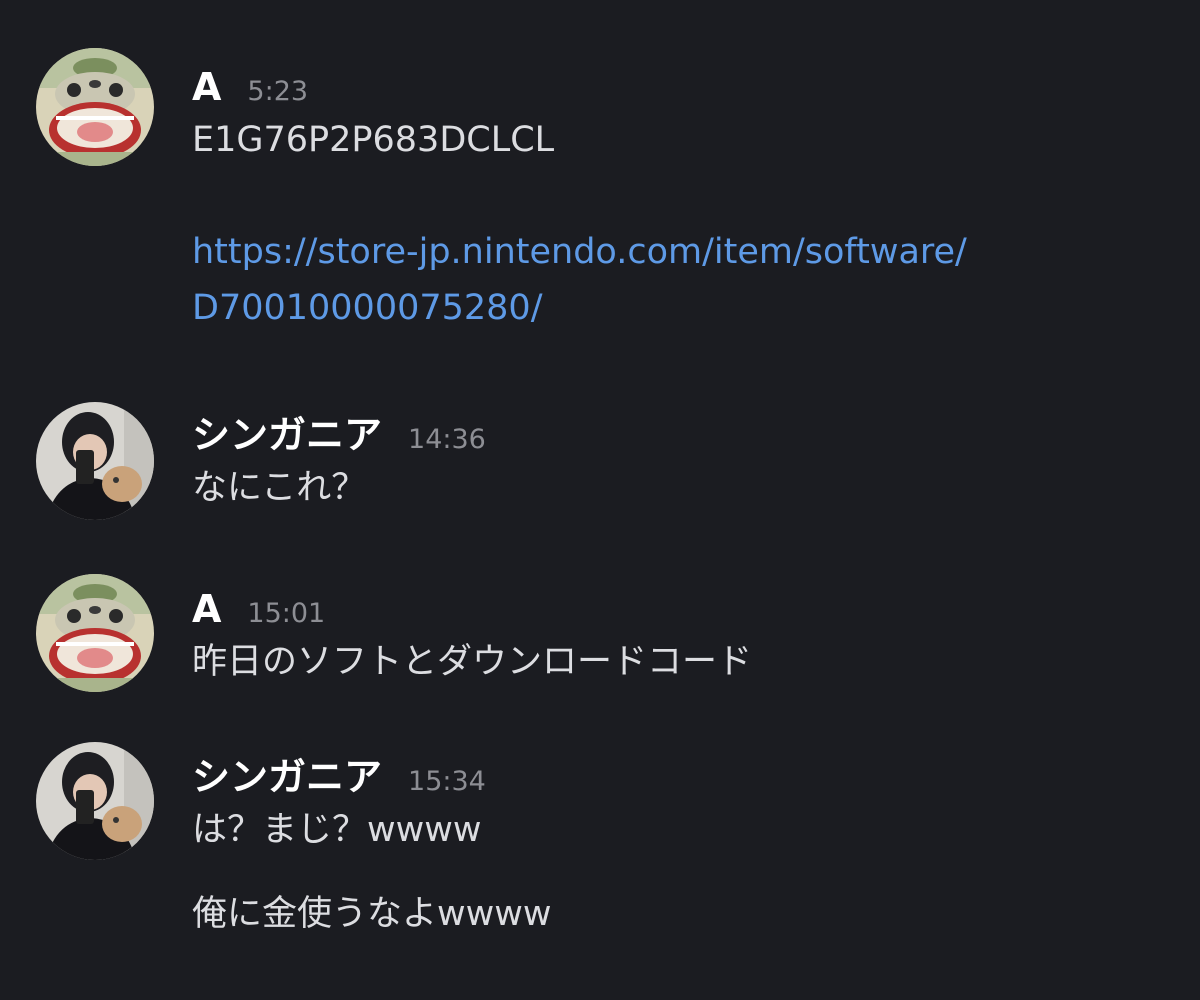  Describe the element at coordinates (686, 463) in the screenshot. I see `message-content: シンガニア 14:36 なにこれ？` at that location.